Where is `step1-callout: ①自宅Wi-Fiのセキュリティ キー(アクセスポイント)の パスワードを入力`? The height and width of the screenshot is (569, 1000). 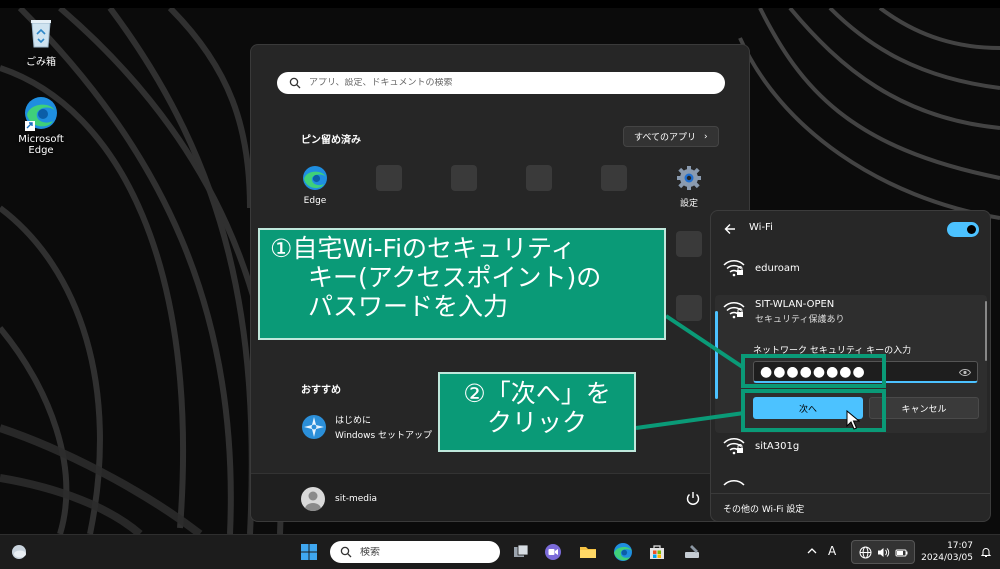
step1-callout: ①自宅Wi-Fiのセキュリティ キー(アクセスポイント)の パスワードを入力 is located at coordinates (462, 284).